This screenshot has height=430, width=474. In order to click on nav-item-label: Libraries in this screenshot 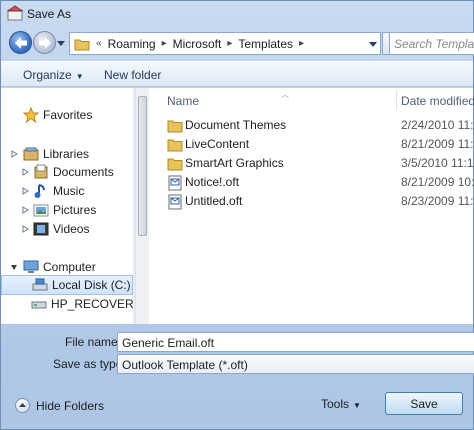, I will do `click(66, 154)`.